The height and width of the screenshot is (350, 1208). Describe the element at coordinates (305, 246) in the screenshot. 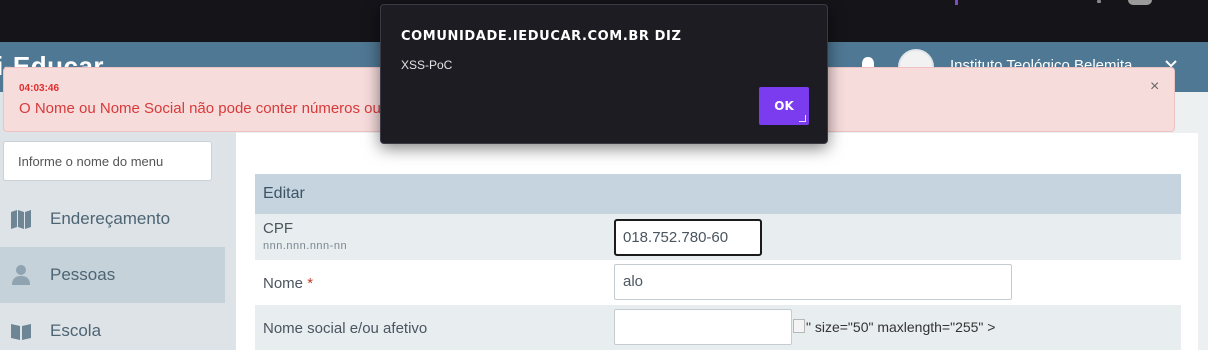

I see `cpf-hint: nnn.nnn.nnn-nn` at that location.